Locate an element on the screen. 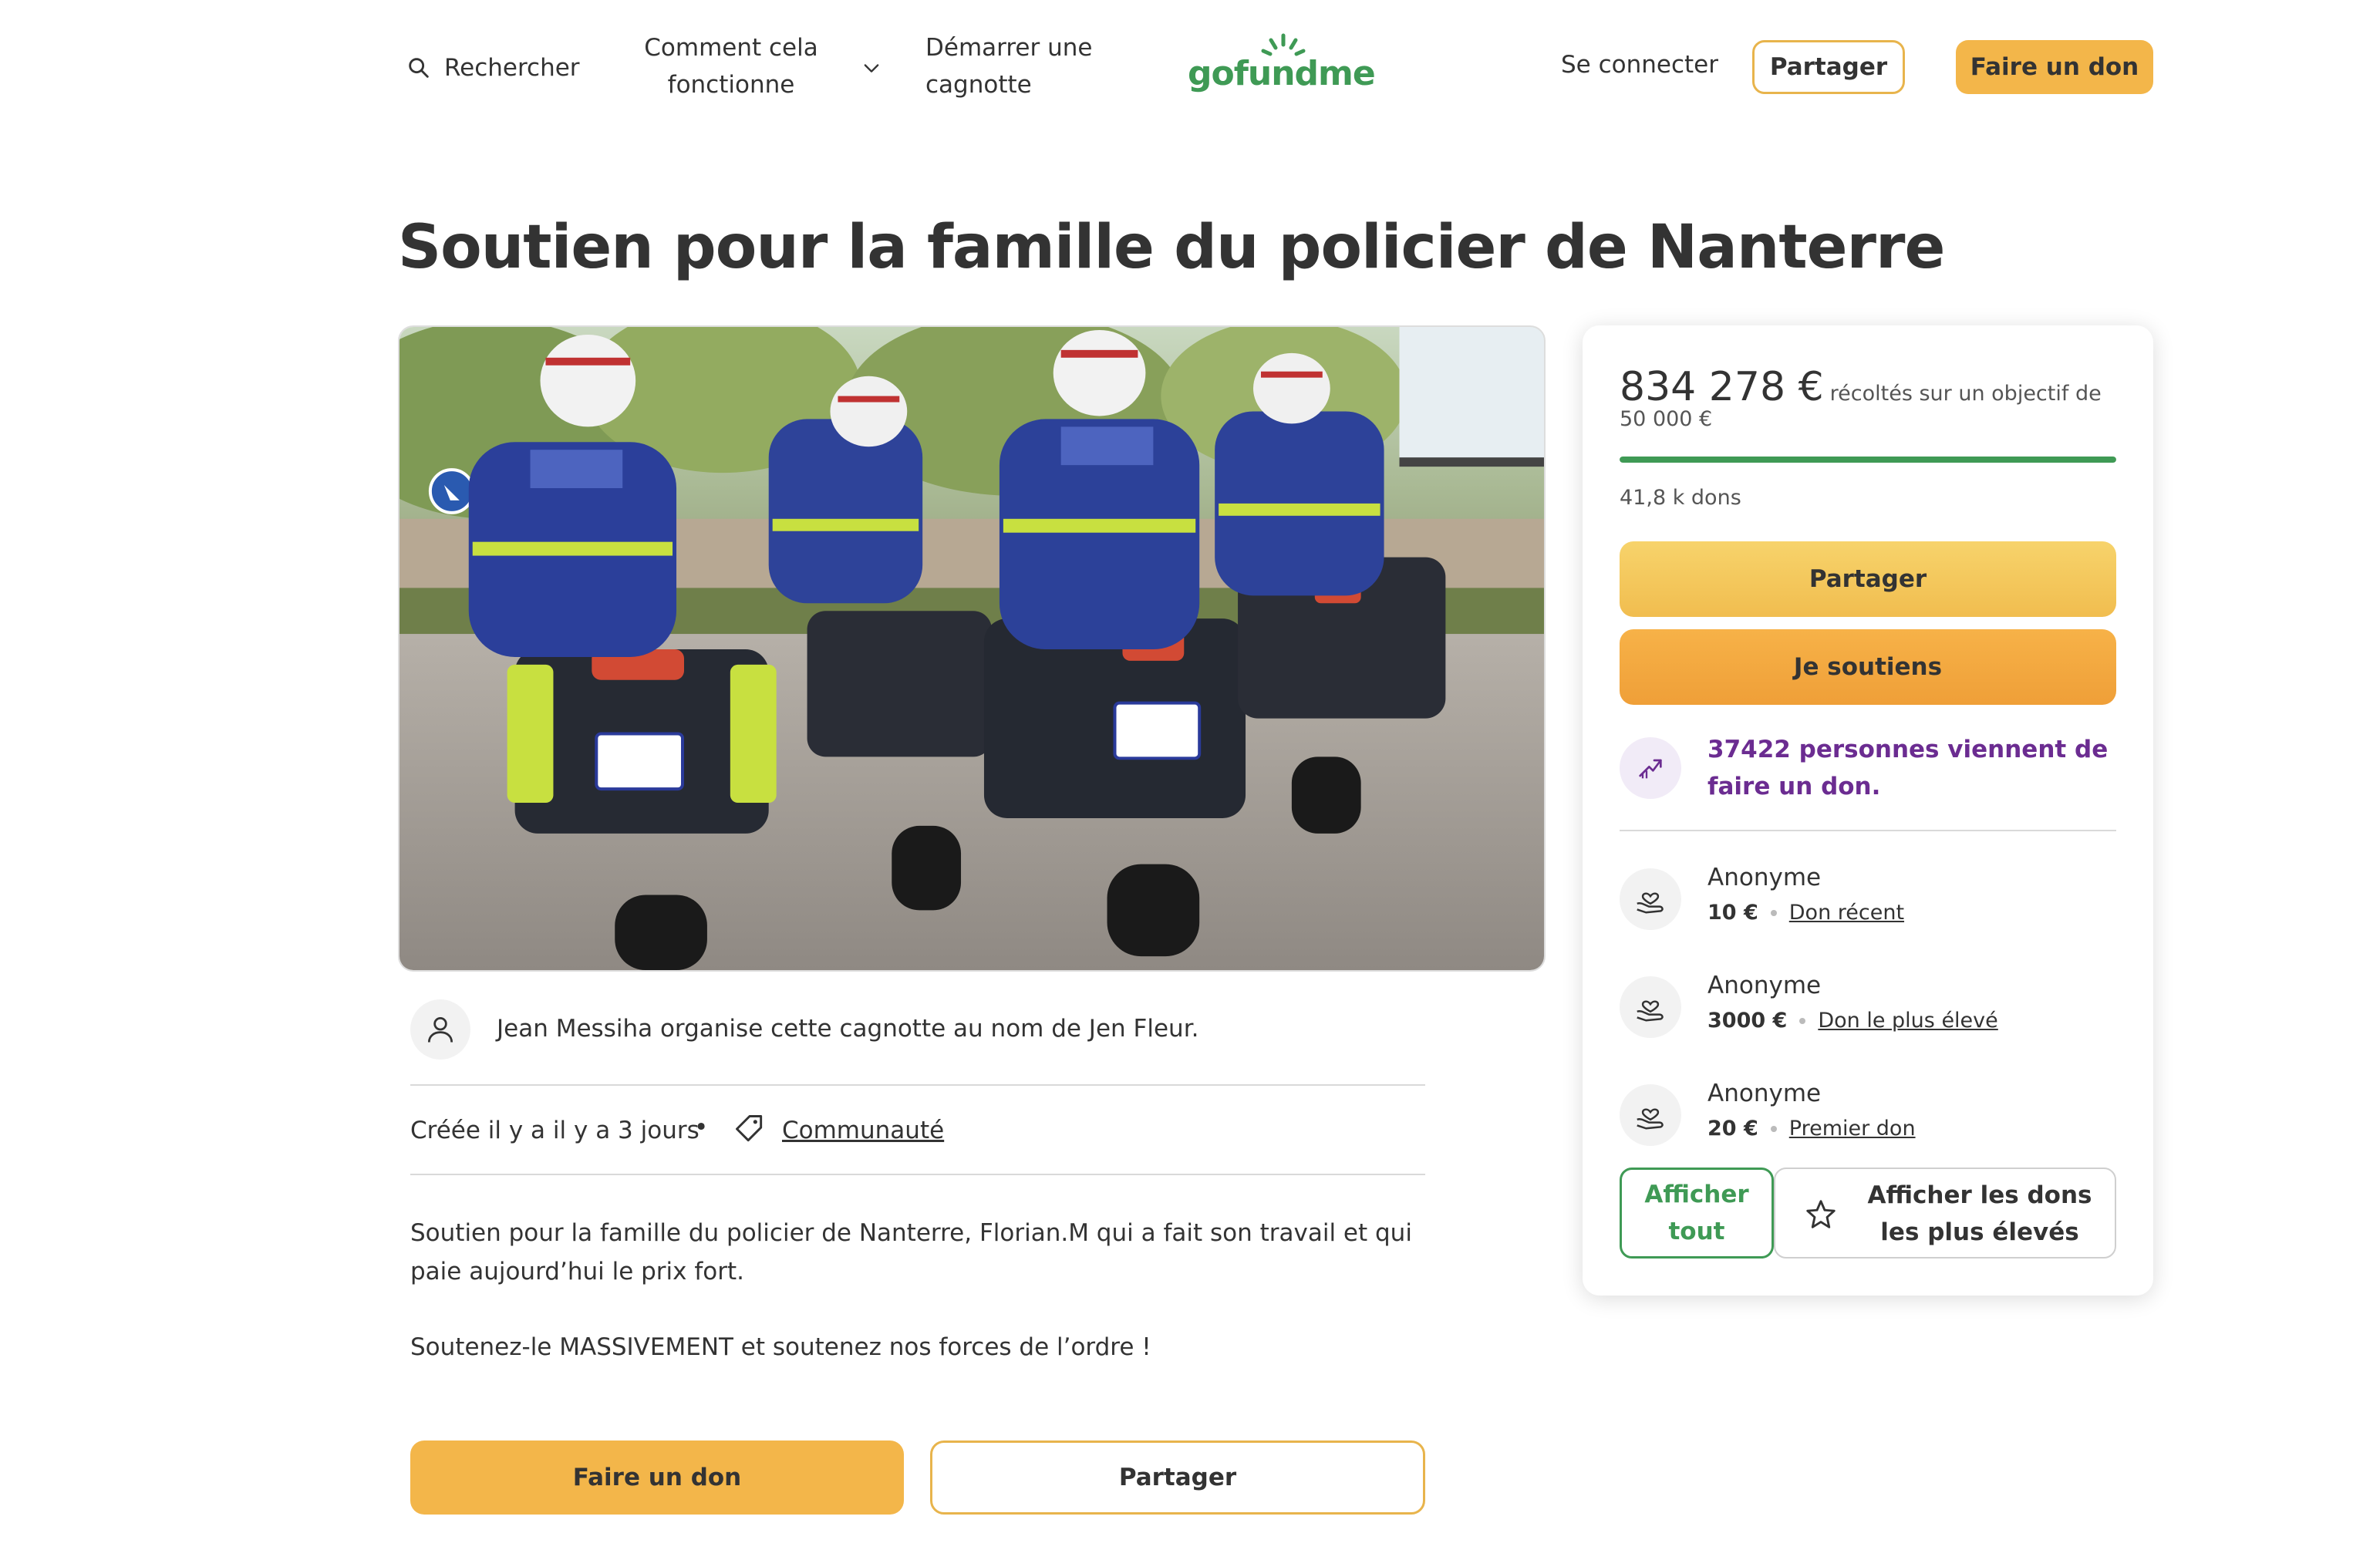  trending-icon-wrapper is located at coordinates (1651, 768).